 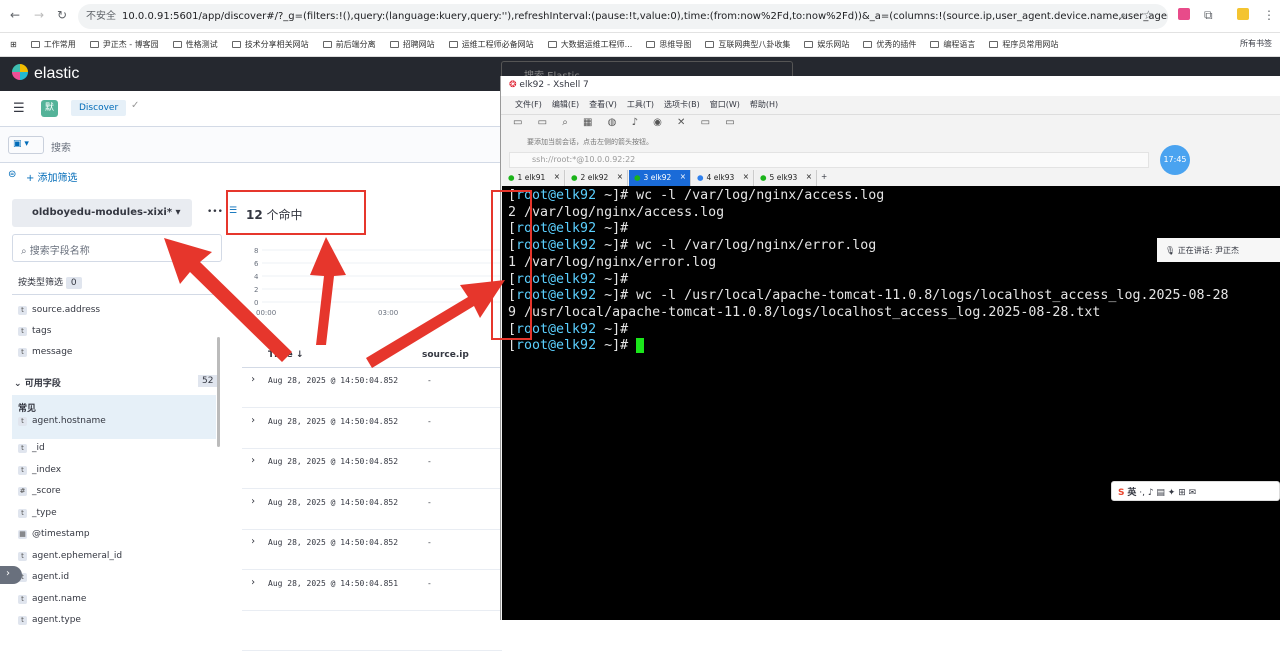 I want to click on field-search-input: ⌕ 搜索字段名称, so click(x=117, y=248).